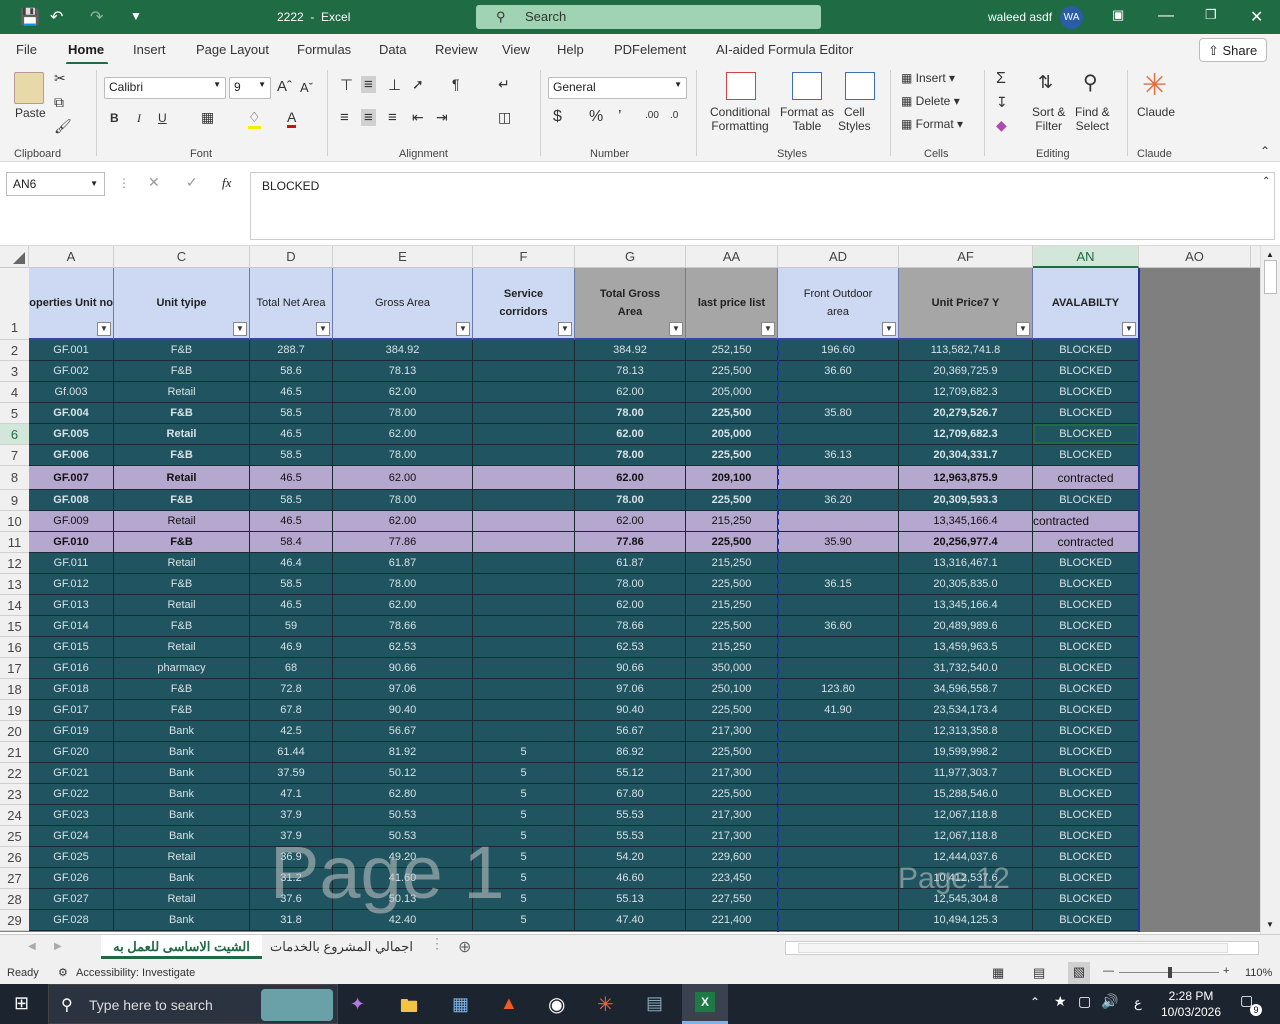  I want to click on find-select-icon: ⚲, so click(1090, 82).